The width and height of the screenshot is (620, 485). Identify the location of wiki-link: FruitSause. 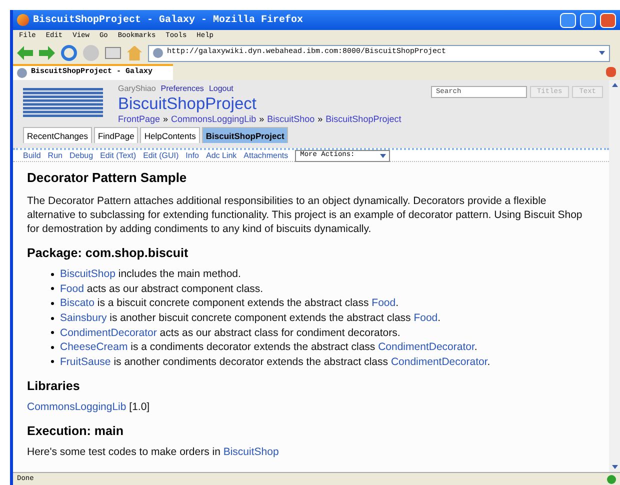
(85, 362).